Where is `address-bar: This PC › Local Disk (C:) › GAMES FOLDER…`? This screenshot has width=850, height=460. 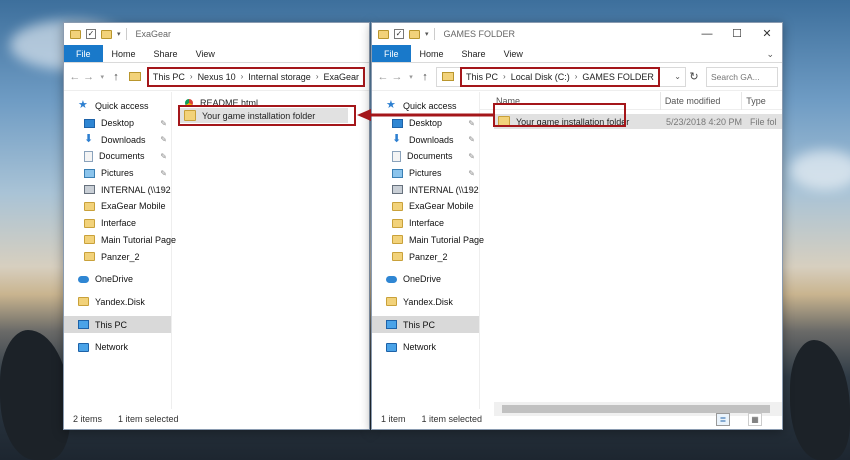 address-bar: This PC › Local Disk (C:) › GAMES FOLDER… is located at coordinates (561, 76).